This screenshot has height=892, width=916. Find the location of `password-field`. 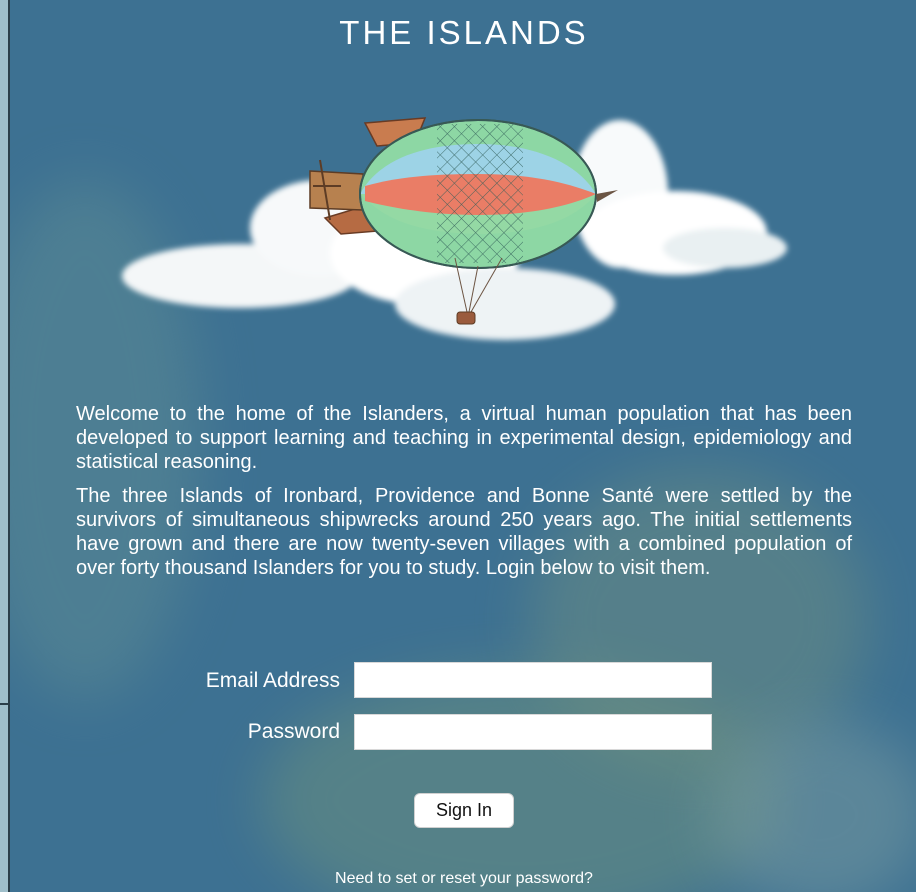

password-field is located at coordinates (533, 732).